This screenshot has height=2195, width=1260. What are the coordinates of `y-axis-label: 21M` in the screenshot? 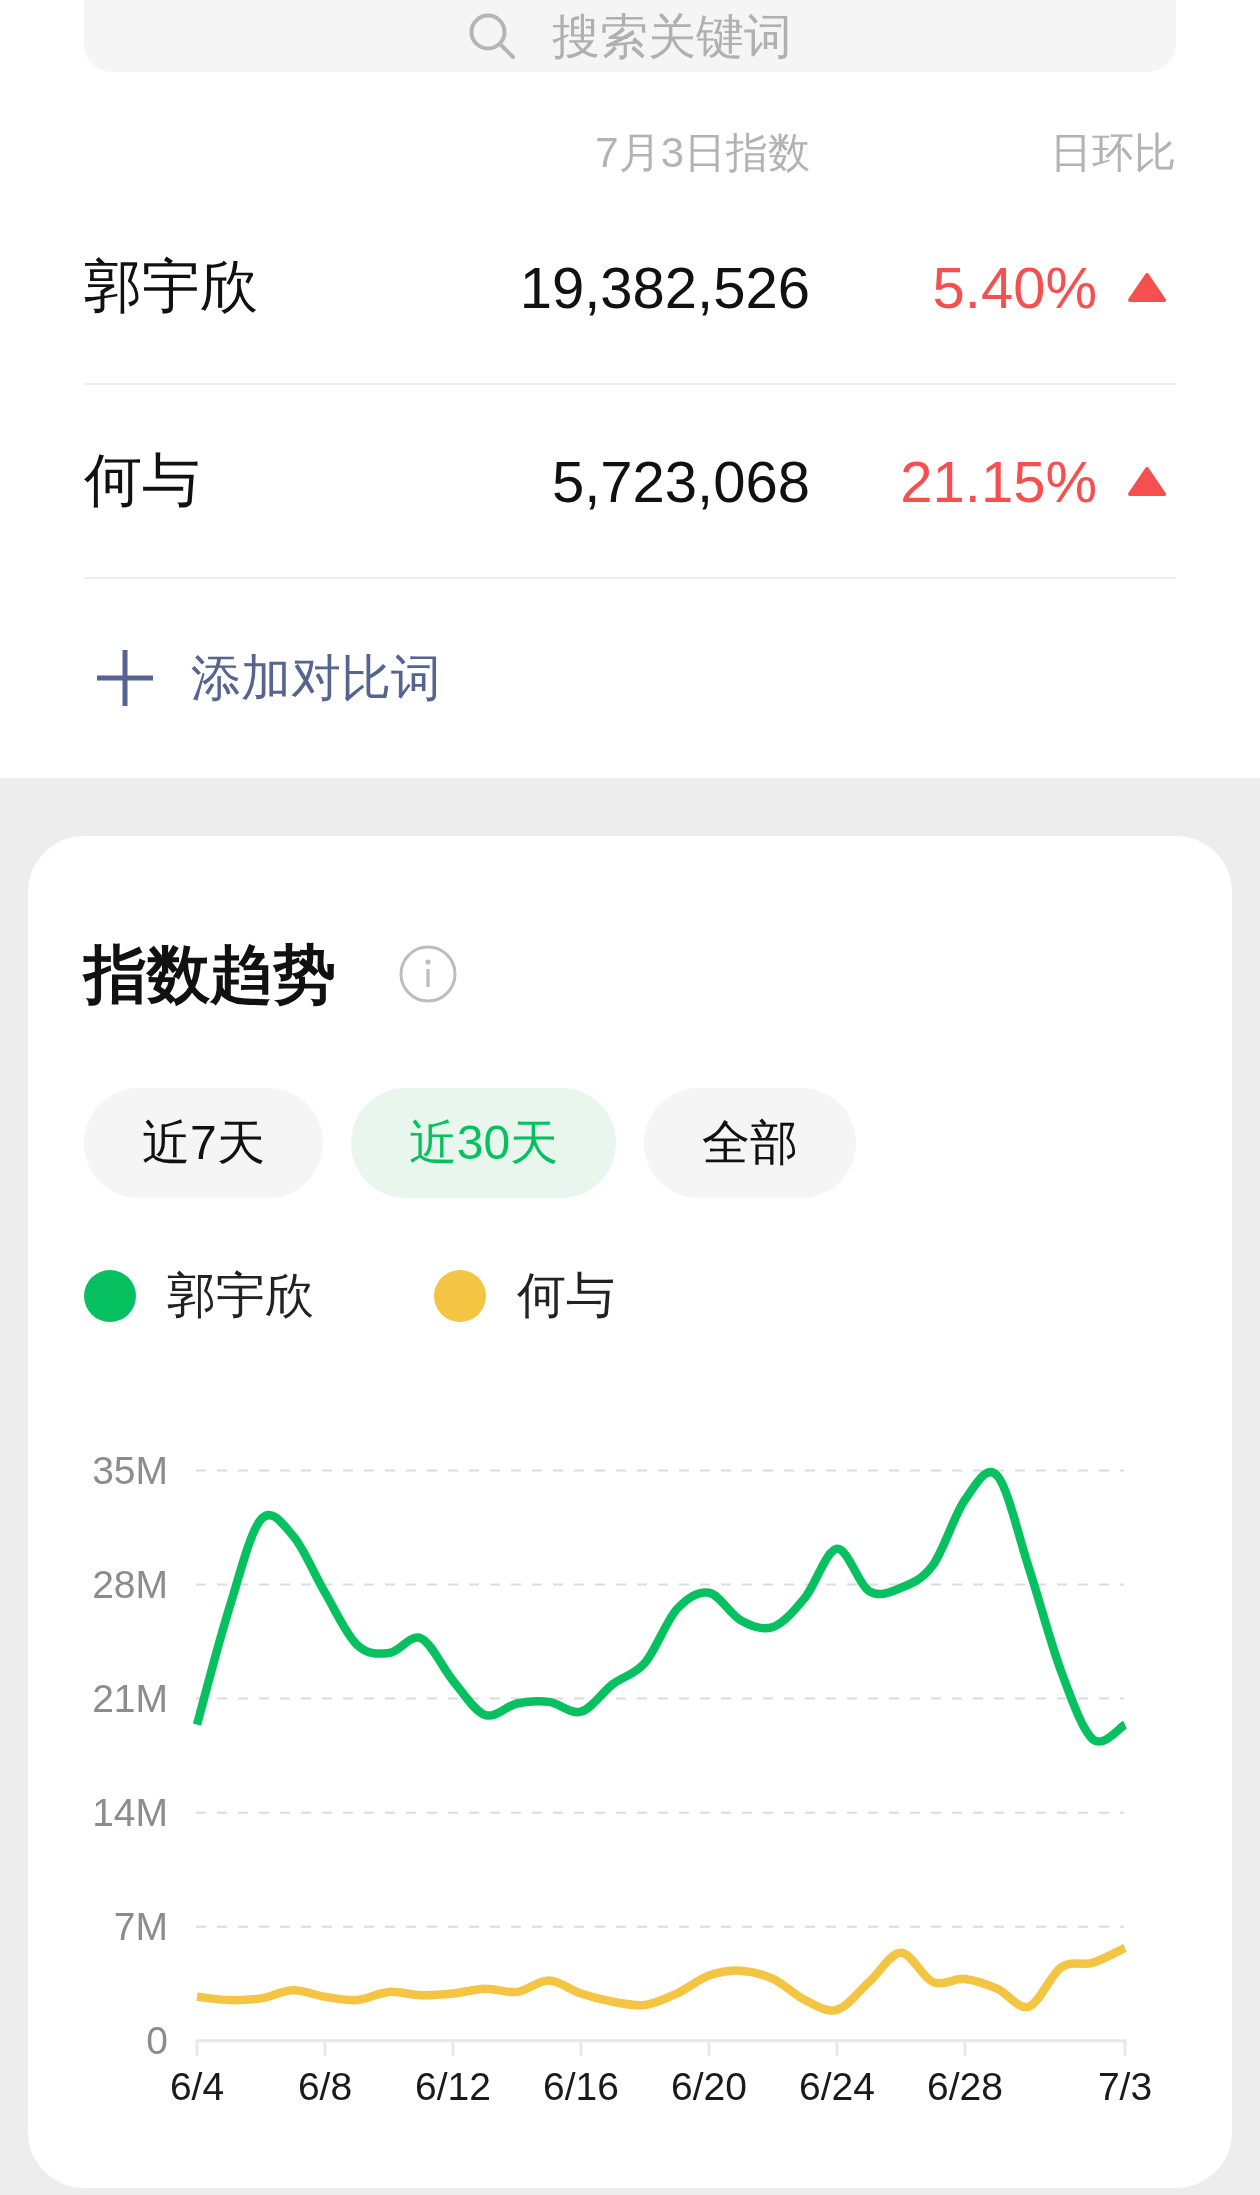 It's located at (130, 1699).